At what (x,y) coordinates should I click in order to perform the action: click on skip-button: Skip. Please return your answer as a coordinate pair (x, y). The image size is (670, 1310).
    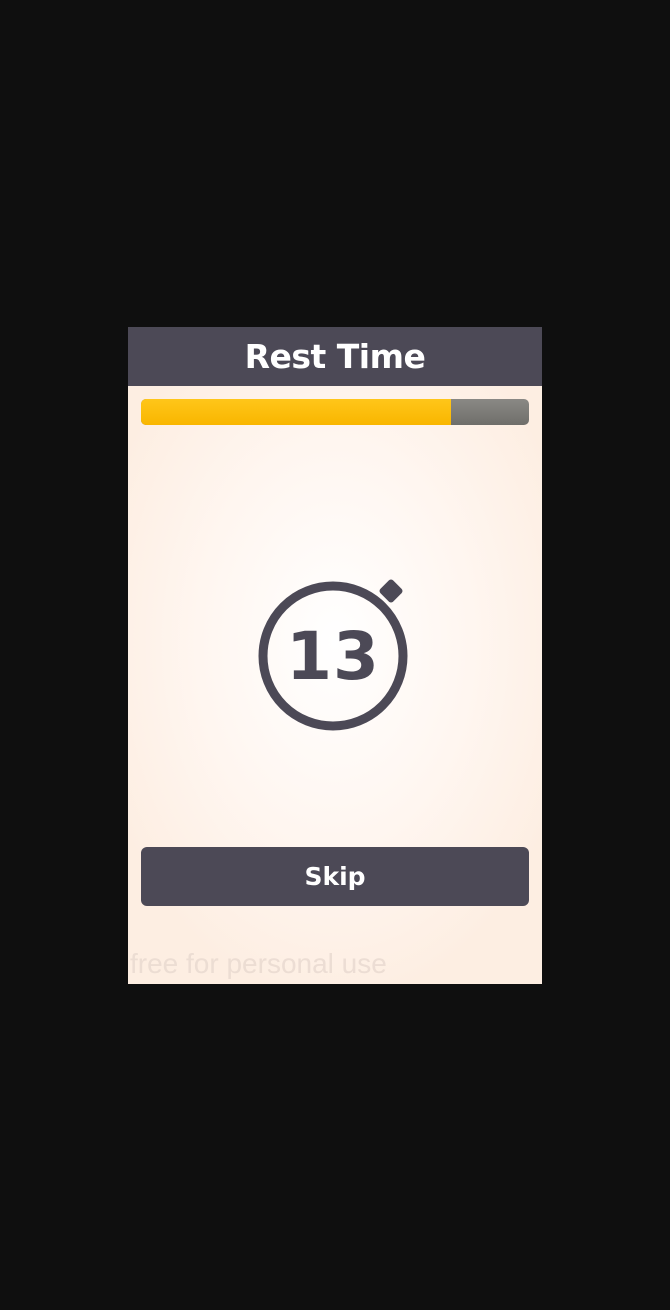
    Looking at the image, I should click on (335, 876).